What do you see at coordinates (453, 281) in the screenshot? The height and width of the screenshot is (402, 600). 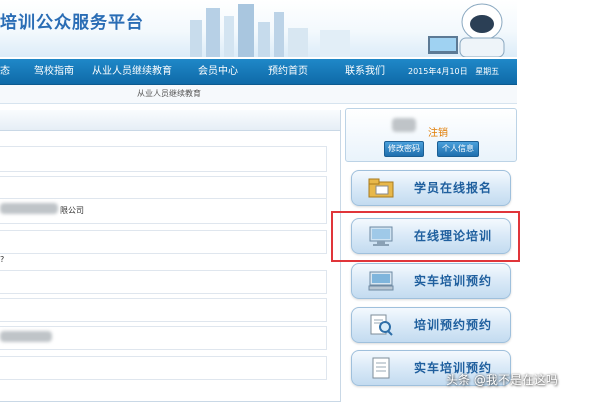 I see `menu-label: 实车培训预约` at bounding box center [453, 281].